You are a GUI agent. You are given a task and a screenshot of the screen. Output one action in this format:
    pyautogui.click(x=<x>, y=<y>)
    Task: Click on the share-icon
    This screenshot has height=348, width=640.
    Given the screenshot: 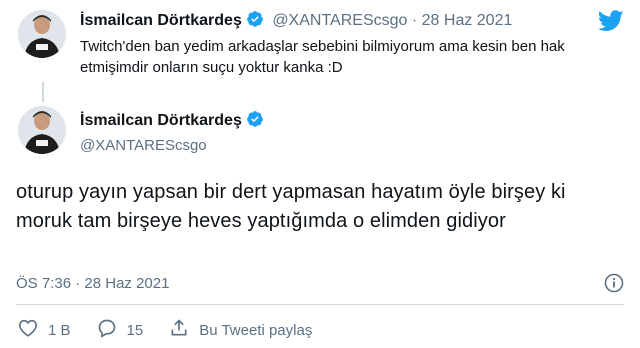 What is the action you would take?
    pyautogui.click(x=184, y=330)
    